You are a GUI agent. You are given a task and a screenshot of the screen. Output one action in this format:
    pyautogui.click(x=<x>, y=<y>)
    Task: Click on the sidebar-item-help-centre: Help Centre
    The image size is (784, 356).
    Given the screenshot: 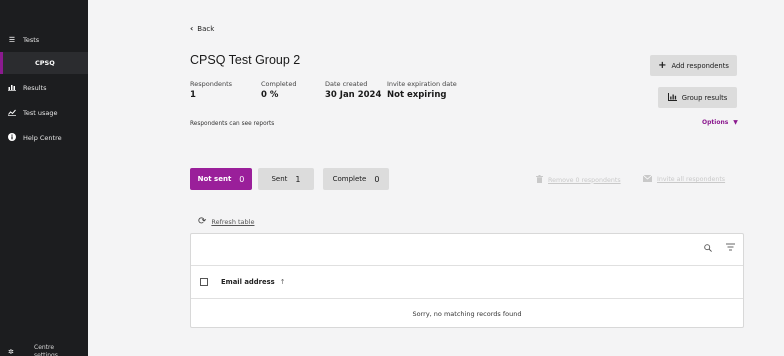 What is the action you would take?
    pyautogui.click(x=44, y=138)
    